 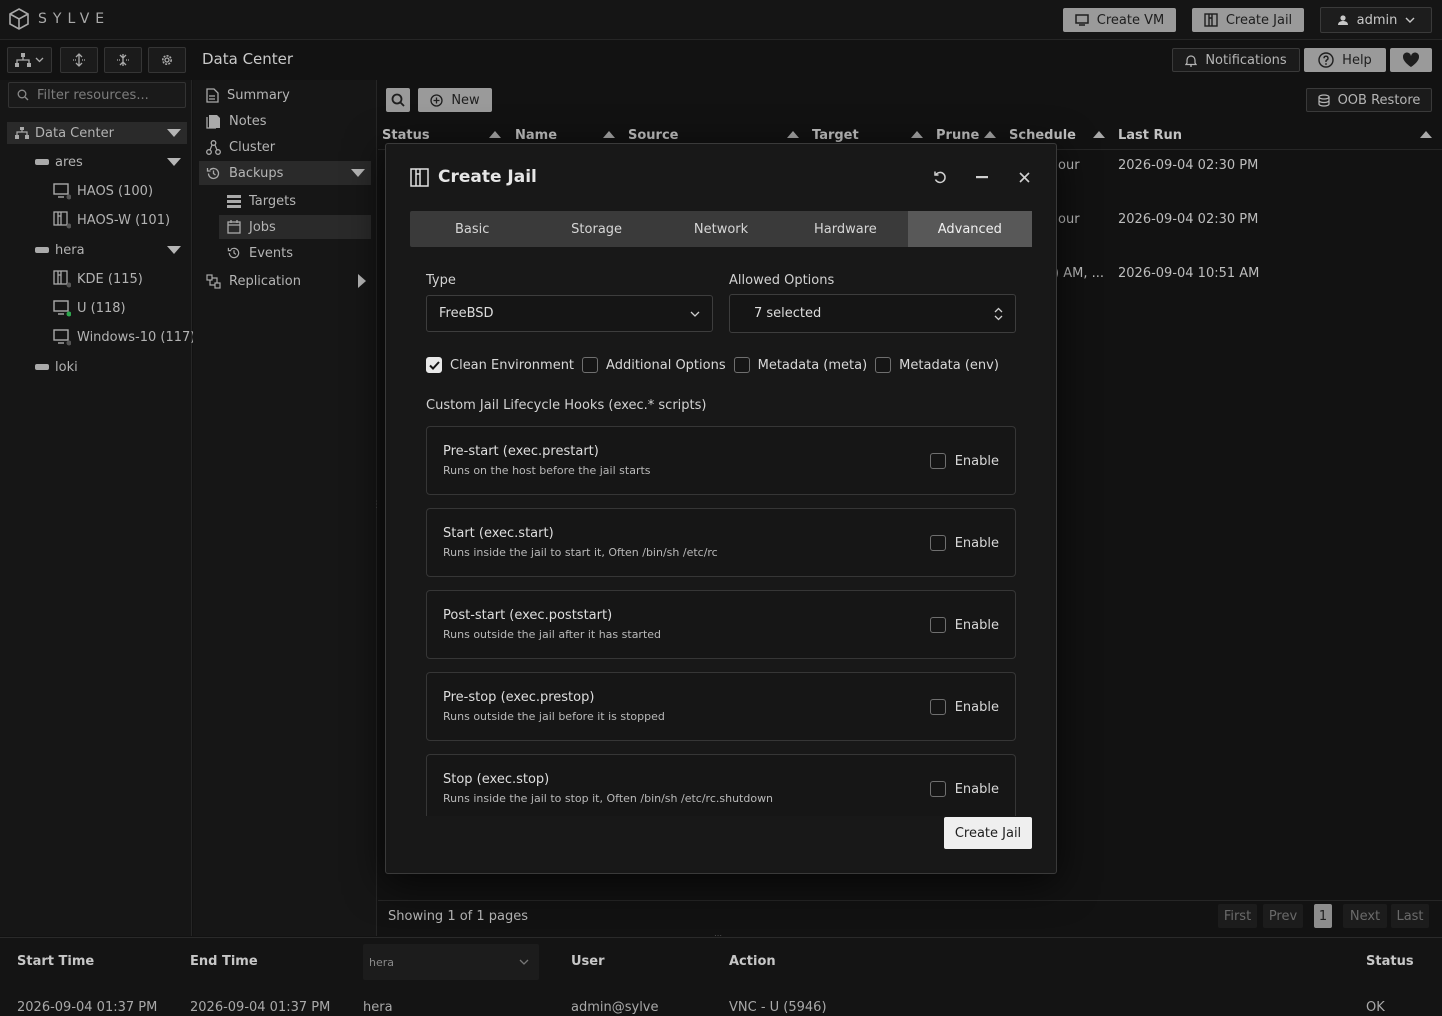 What do you see at coordinates (1283, 916) in the screenshot?
I see `pager-prev: Prev` at bounding box center [1283, 916].